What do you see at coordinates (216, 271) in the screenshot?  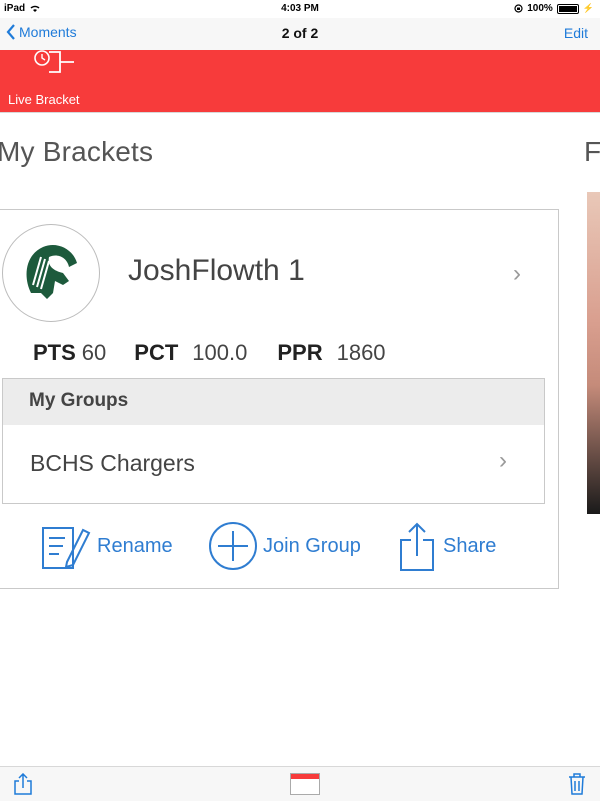 I see `bracket-name: JoshFlowth 1` at bounding box center [216, 271].